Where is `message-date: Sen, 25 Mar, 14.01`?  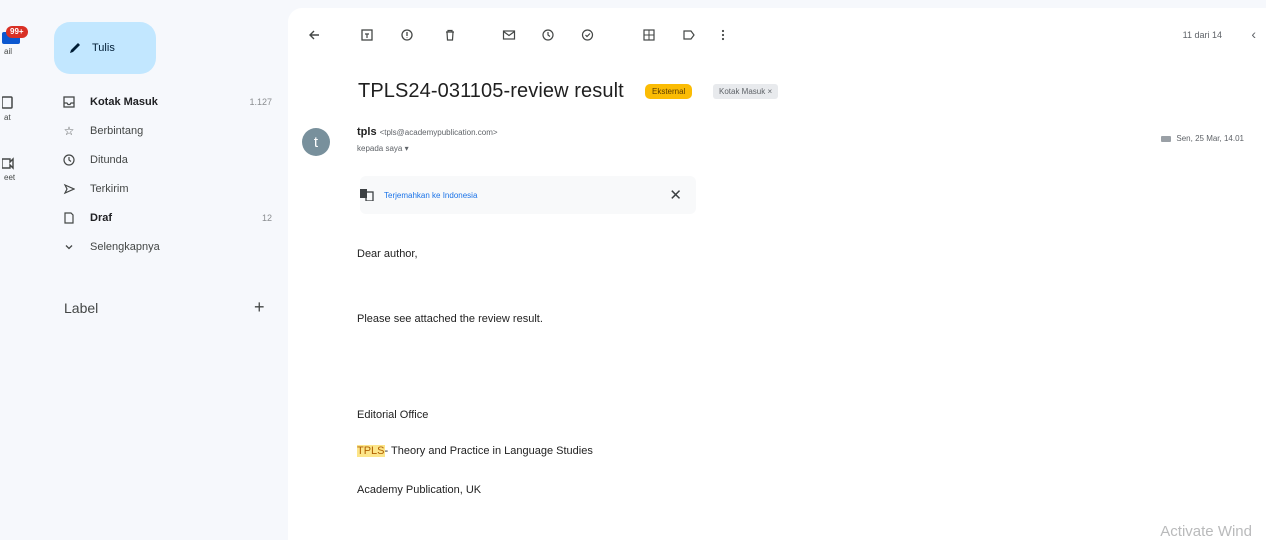
message-date: Sen, 25 Mar, 14.01 is located at coordinates (1202, 138).